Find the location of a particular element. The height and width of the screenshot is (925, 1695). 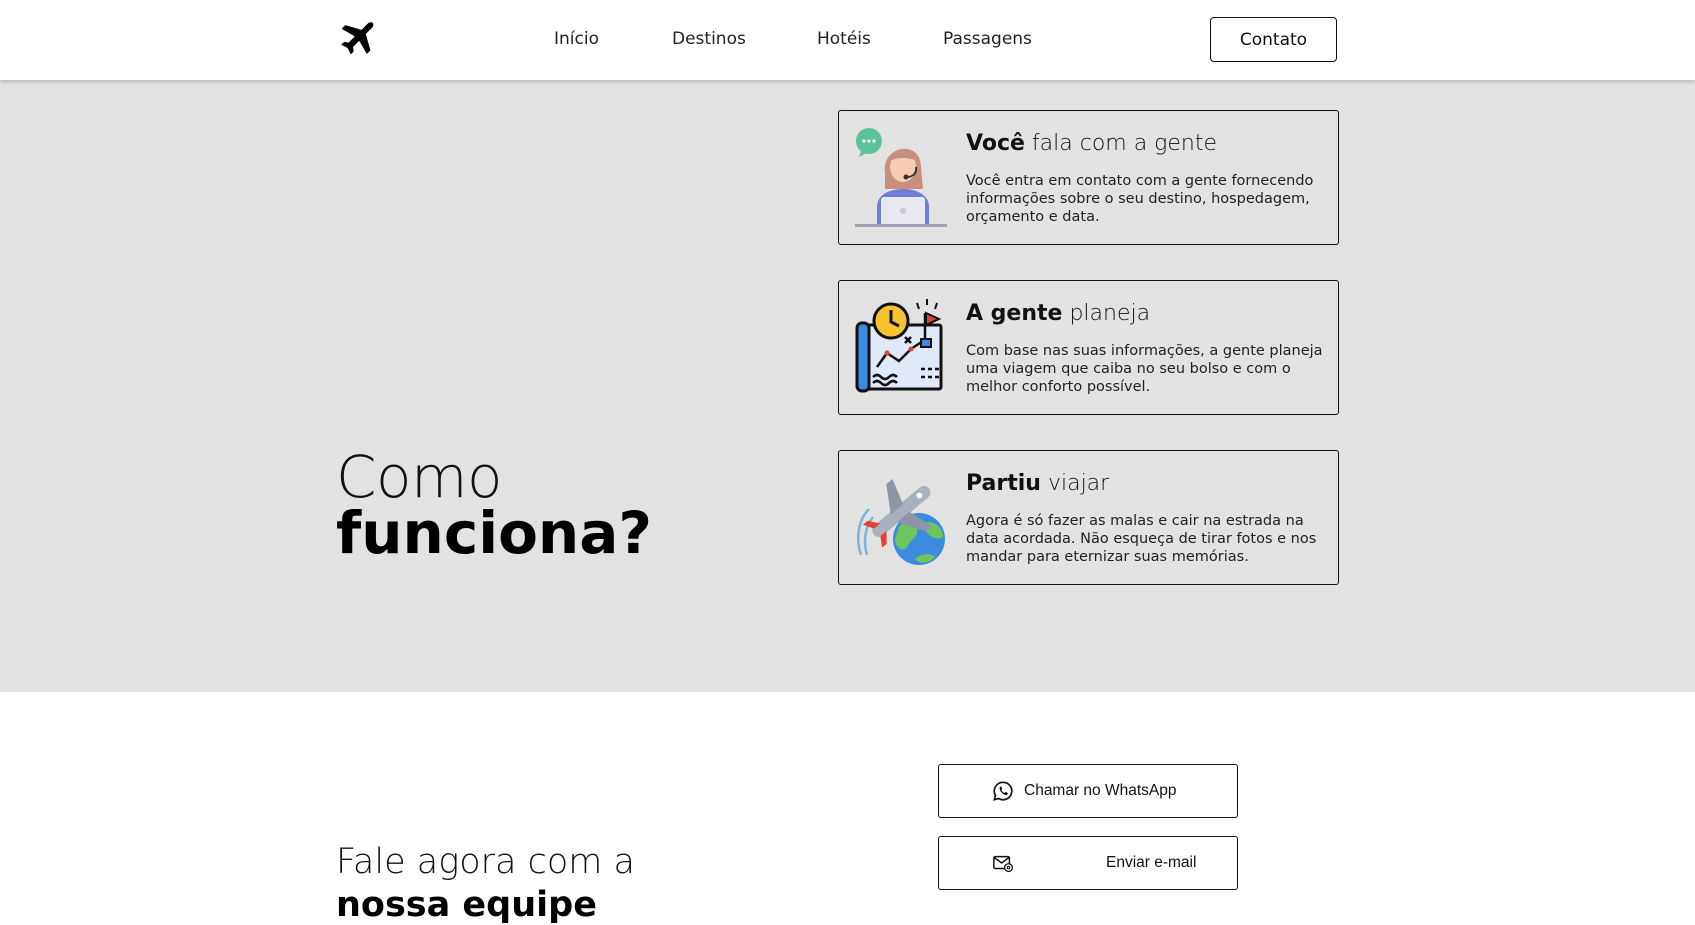

whatsapp-button: Chamar no WhatsApp is located at coordinates (1088, 791).